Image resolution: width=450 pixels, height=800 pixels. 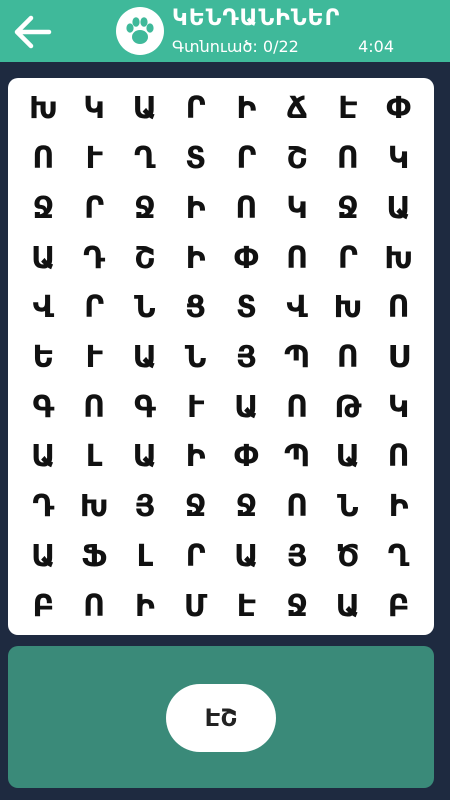 I want to click on back-button, so click(x=33, y=32).